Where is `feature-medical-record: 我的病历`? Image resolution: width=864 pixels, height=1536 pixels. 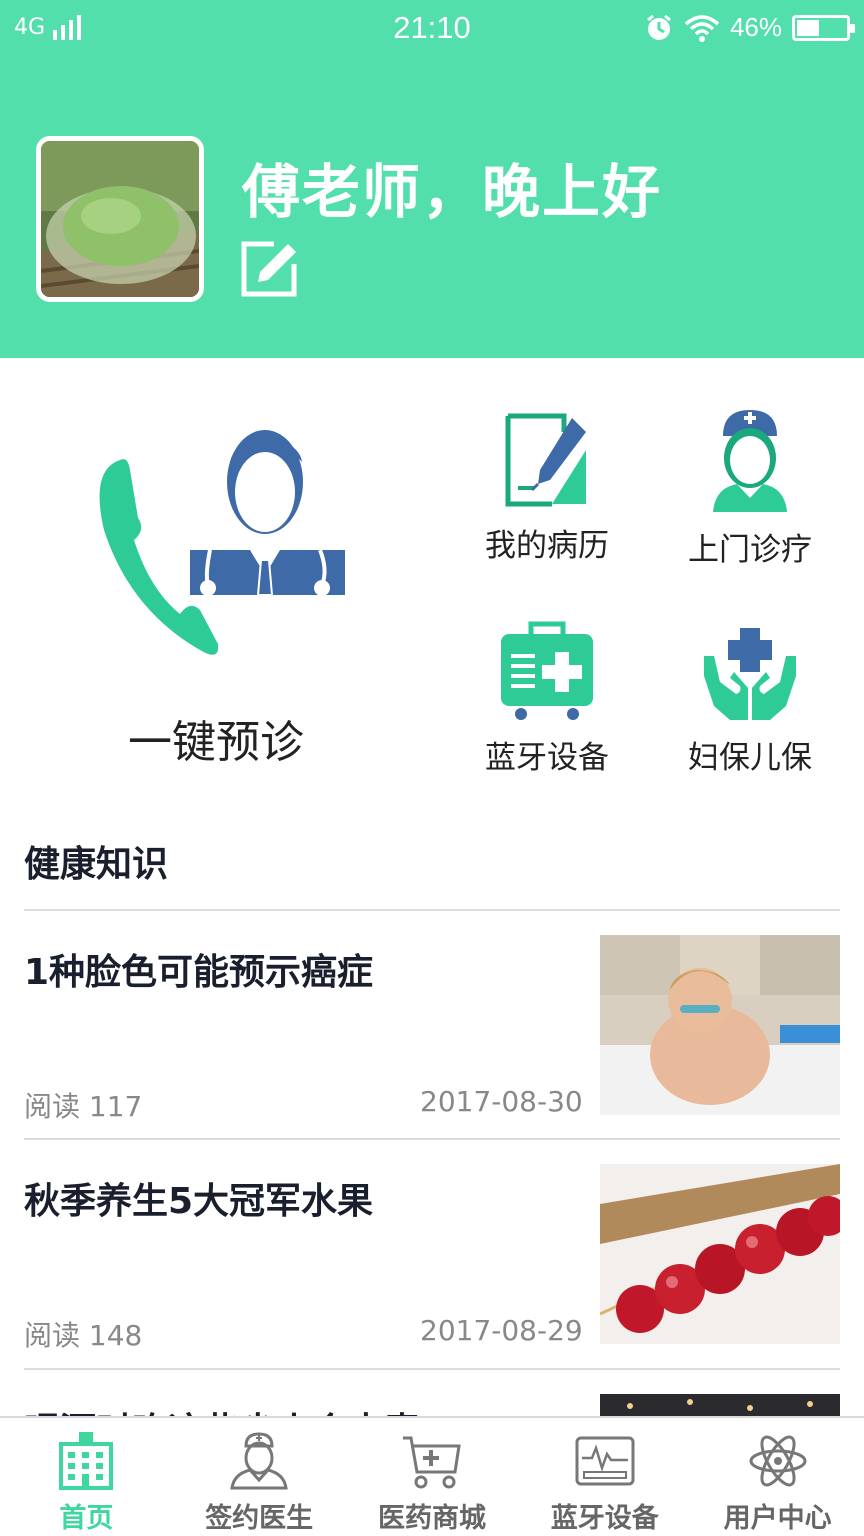
feature-medical-record: 我的病历 is located at coordinates (547, 487).